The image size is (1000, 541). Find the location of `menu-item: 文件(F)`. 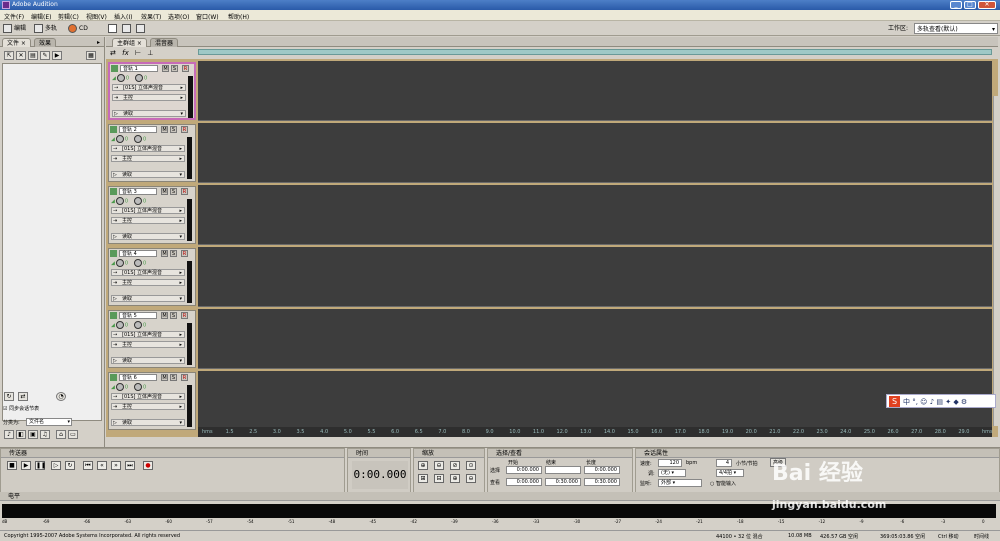

menu-item: 文件(F) is located at coordinates (14, 16).